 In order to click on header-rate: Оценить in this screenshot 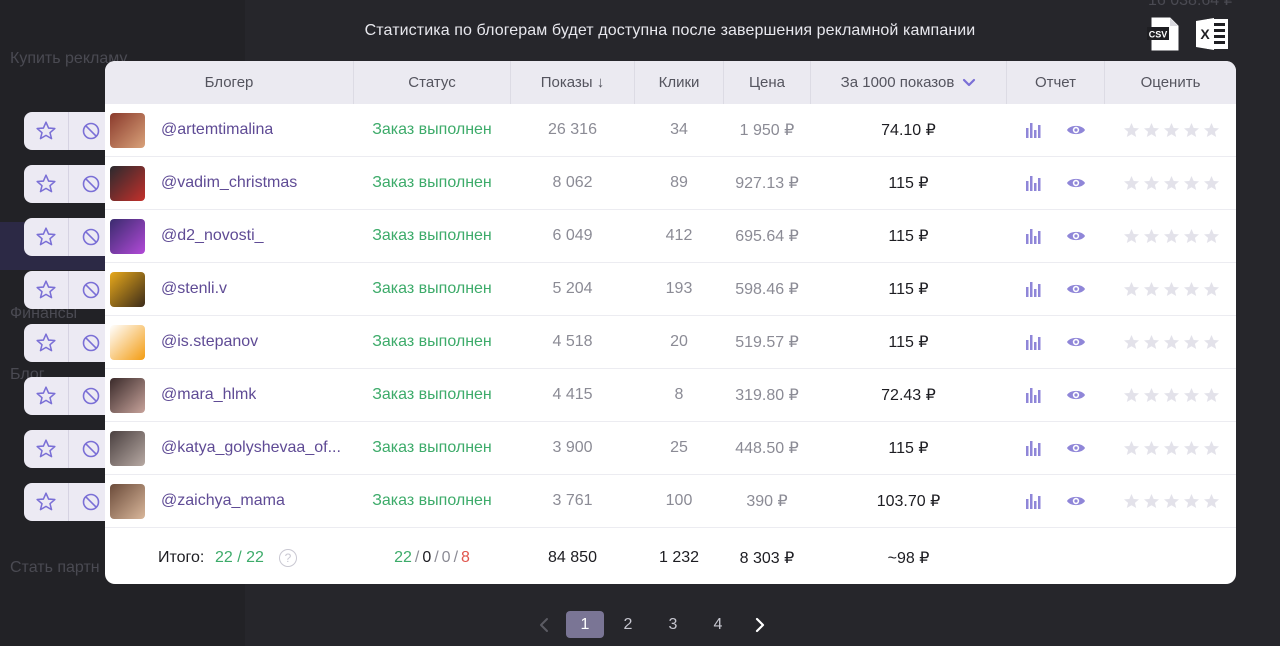, I will do `click(1170, 82)`.